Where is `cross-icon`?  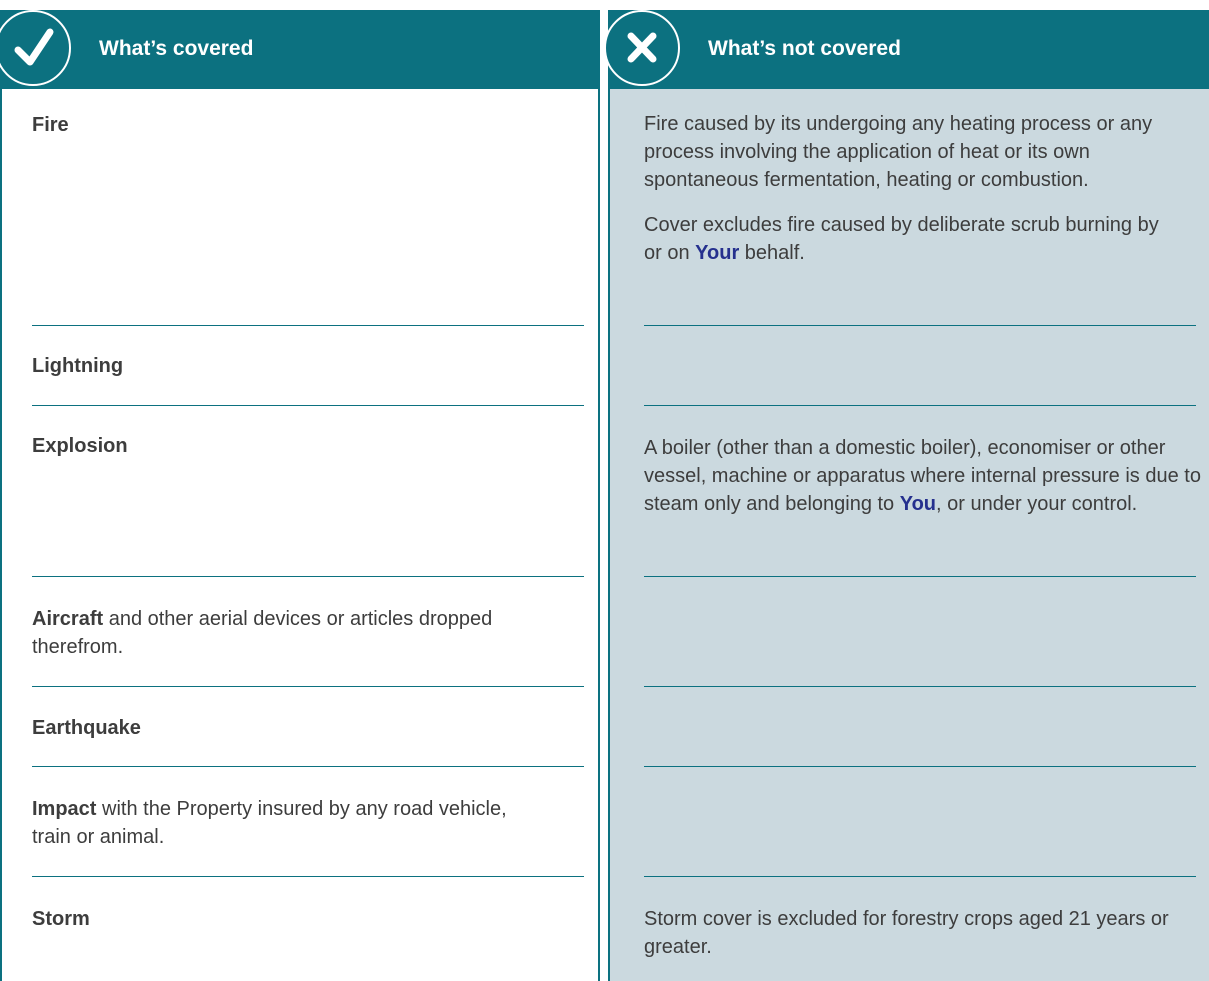
cross-icon is located at coordinates (642, 47).